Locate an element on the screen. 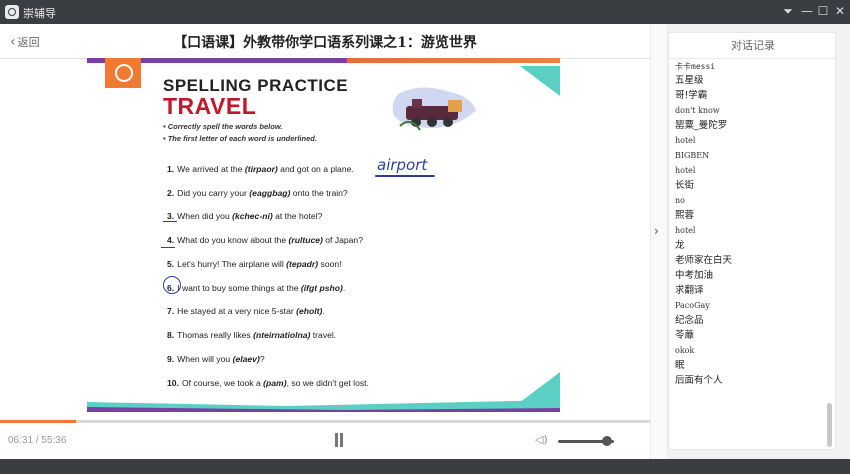  chat-message: 纪念品 is located at coordinates (749, 320).